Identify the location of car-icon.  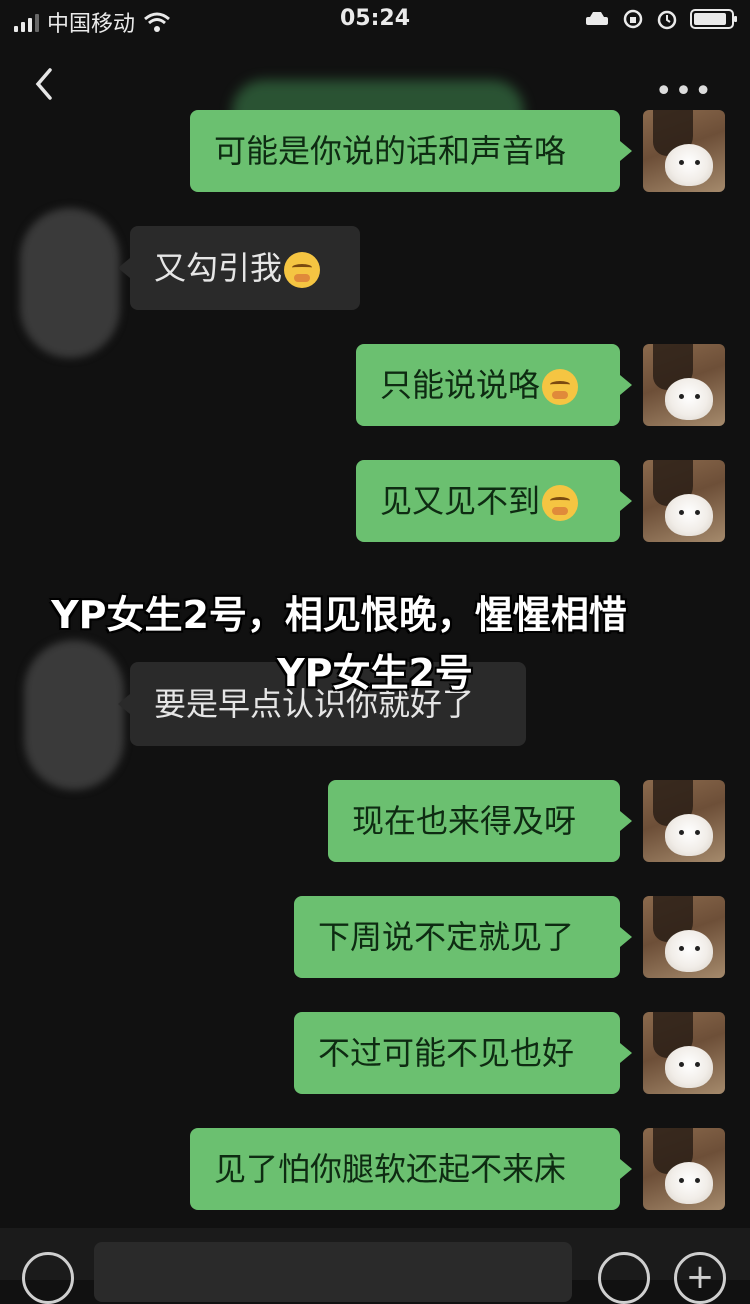
(597, 18).